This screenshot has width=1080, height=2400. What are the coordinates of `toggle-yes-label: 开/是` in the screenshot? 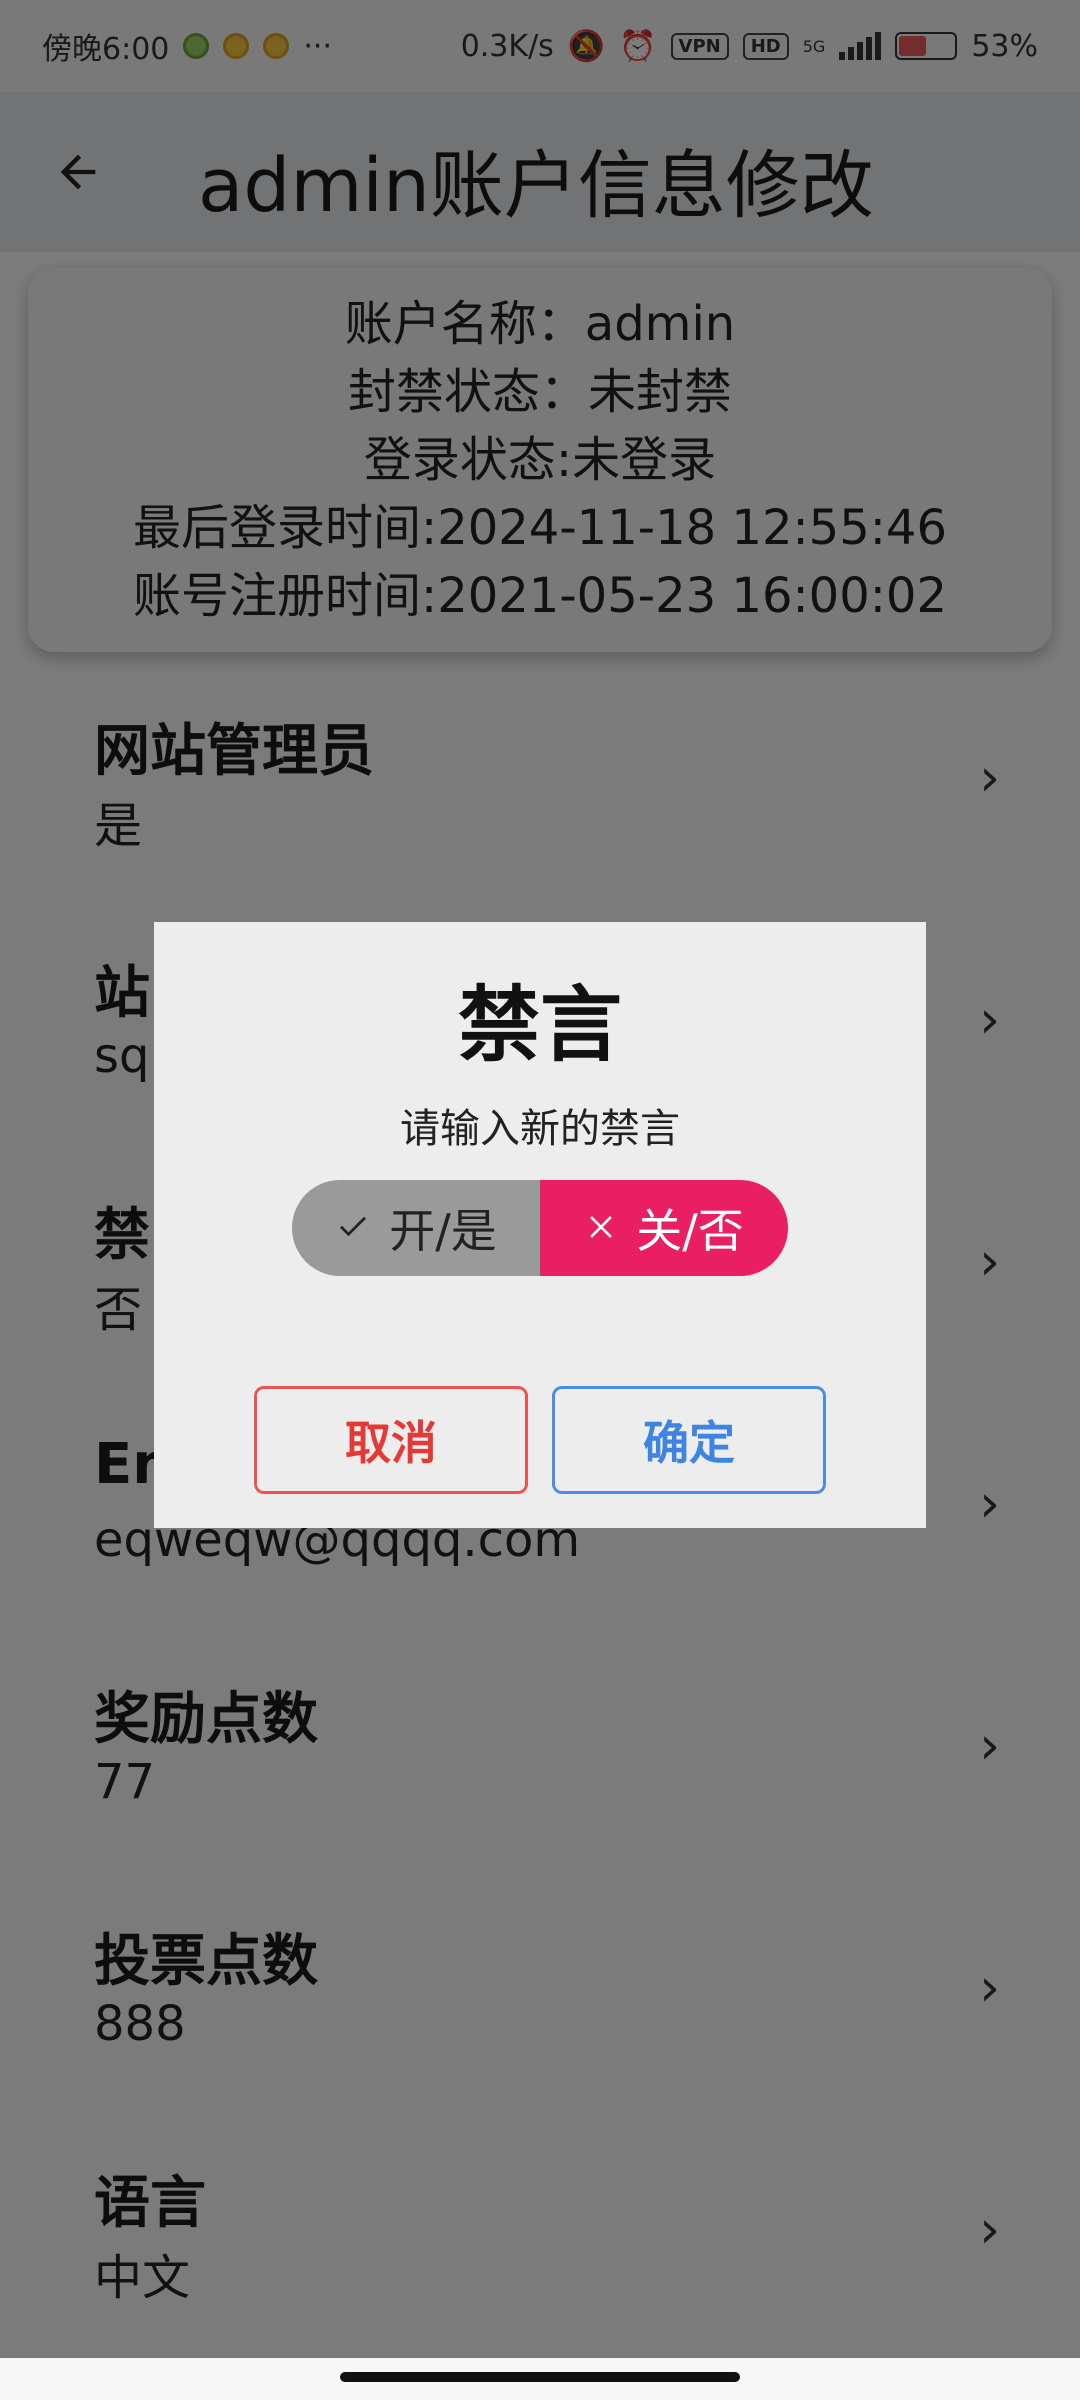 It's located at (443, 1231).